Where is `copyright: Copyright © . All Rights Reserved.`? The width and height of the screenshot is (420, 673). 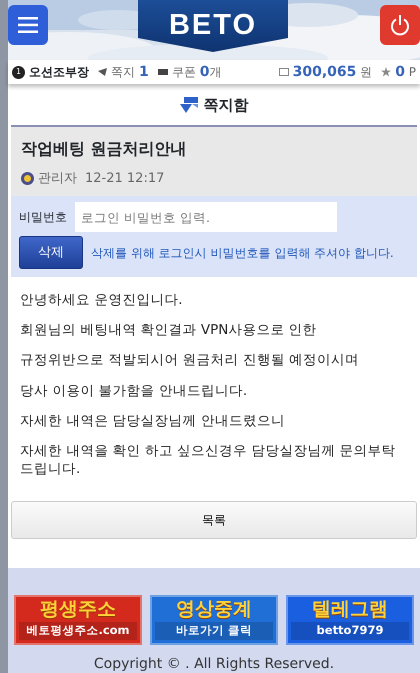
copyright: Copyright © . All Rights Reserved. is located at coordinates (214, 664).